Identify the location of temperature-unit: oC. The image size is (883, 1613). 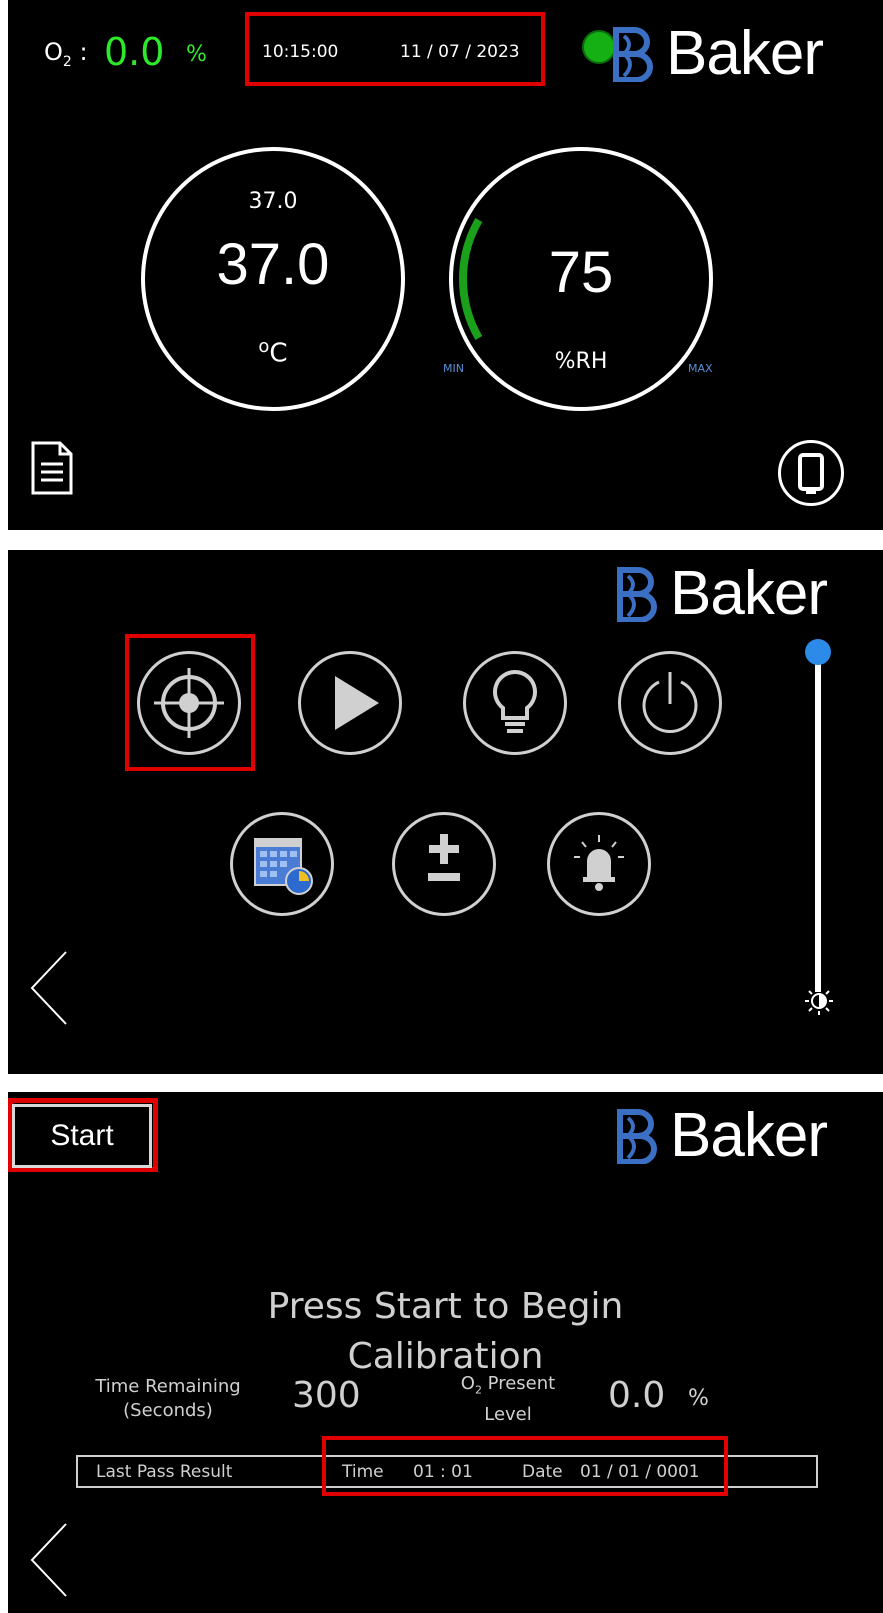
(273, 352).